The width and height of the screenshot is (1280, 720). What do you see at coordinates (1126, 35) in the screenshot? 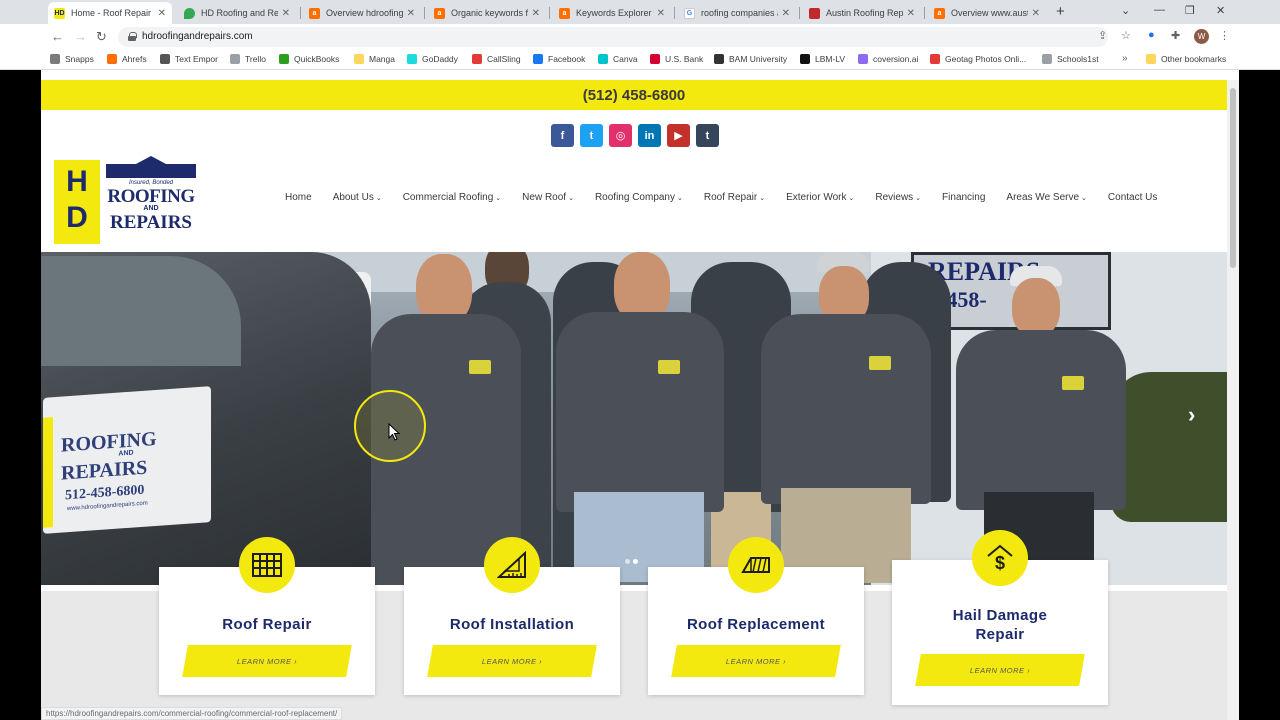
I see `bookmark-star-icon: ☆` at bounding box center [1126, 35].